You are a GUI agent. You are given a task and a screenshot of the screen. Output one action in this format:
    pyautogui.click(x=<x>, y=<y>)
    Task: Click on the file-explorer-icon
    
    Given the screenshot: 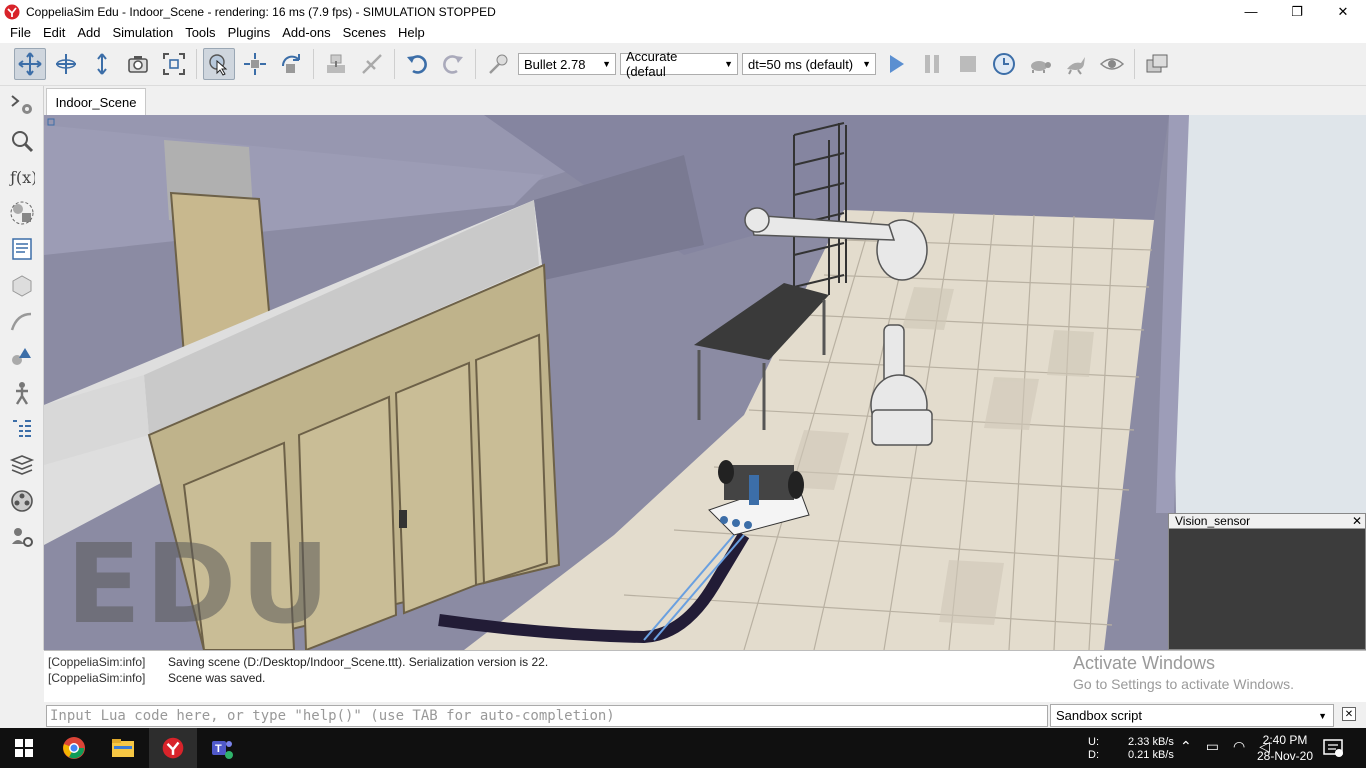 What is the action you would take?
    pyautogui.click(x=123, y=748)
    